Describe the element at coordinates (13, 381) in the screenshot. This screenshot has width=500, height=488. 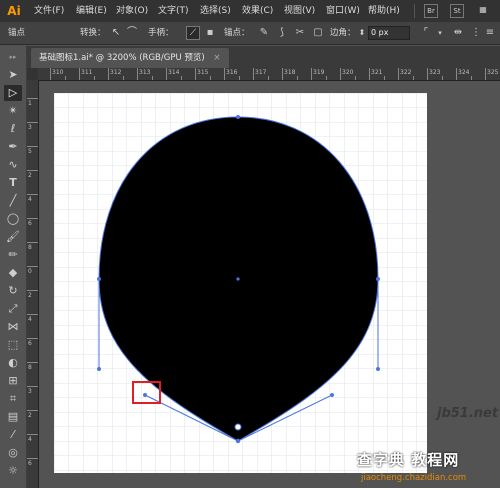
I see `perspective-grid-tool-icon: ⊞` at that location.